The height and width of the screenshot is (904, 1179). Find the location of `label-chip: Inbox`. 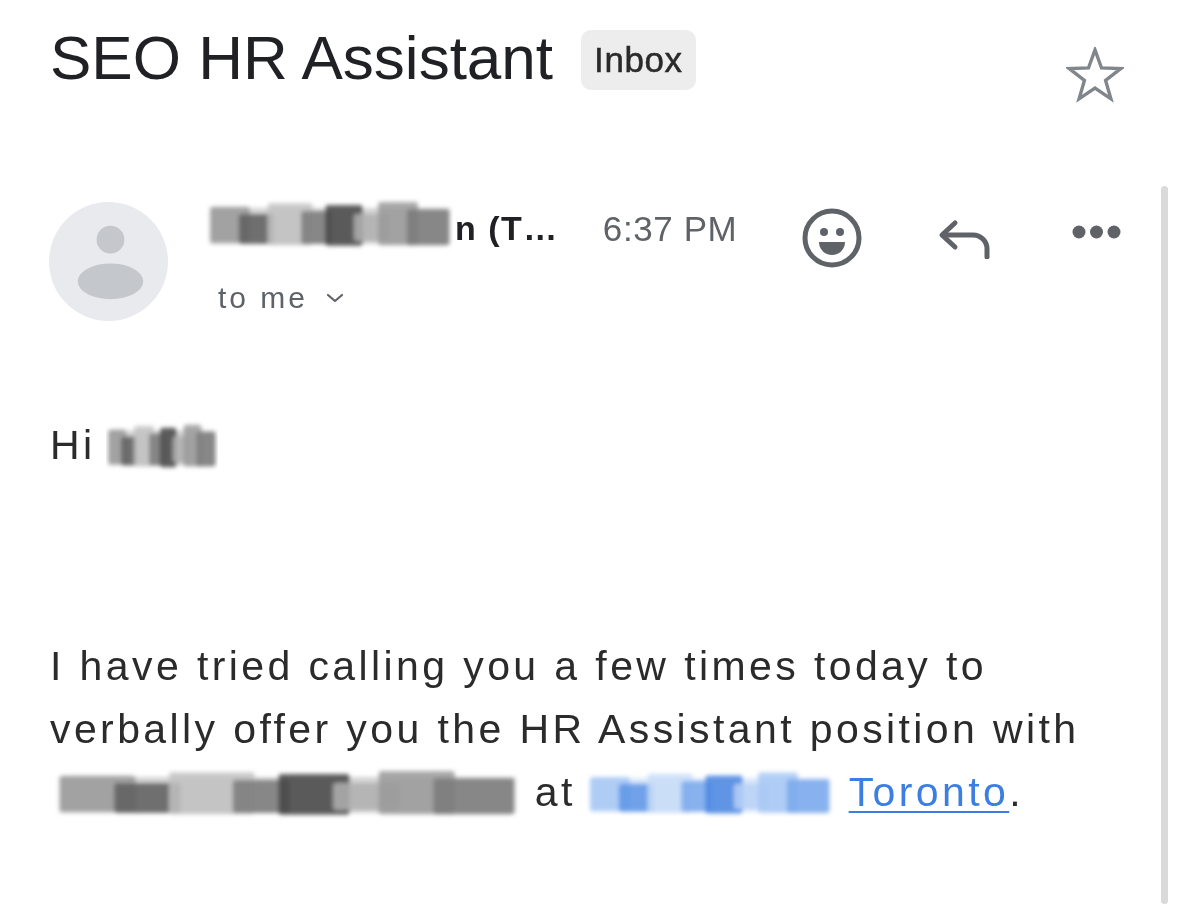

label-chip: Inbox is located at coordinates (638, 60).